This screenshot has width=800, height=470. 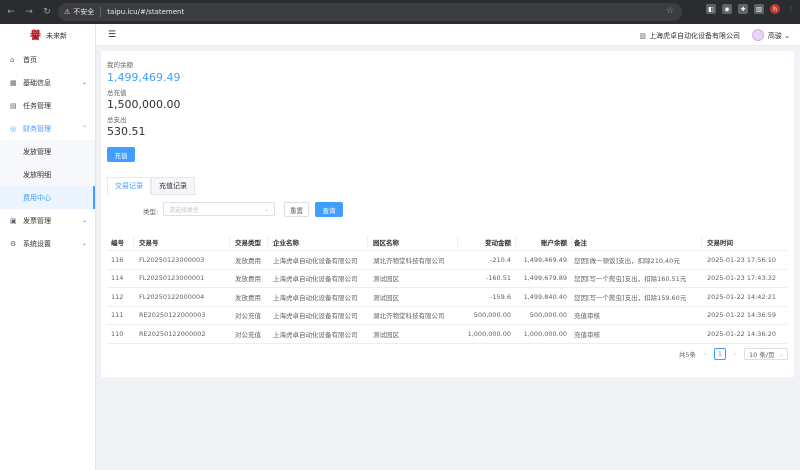 I want to click on col-remark-header: 备注, so click(x=580, y=243).